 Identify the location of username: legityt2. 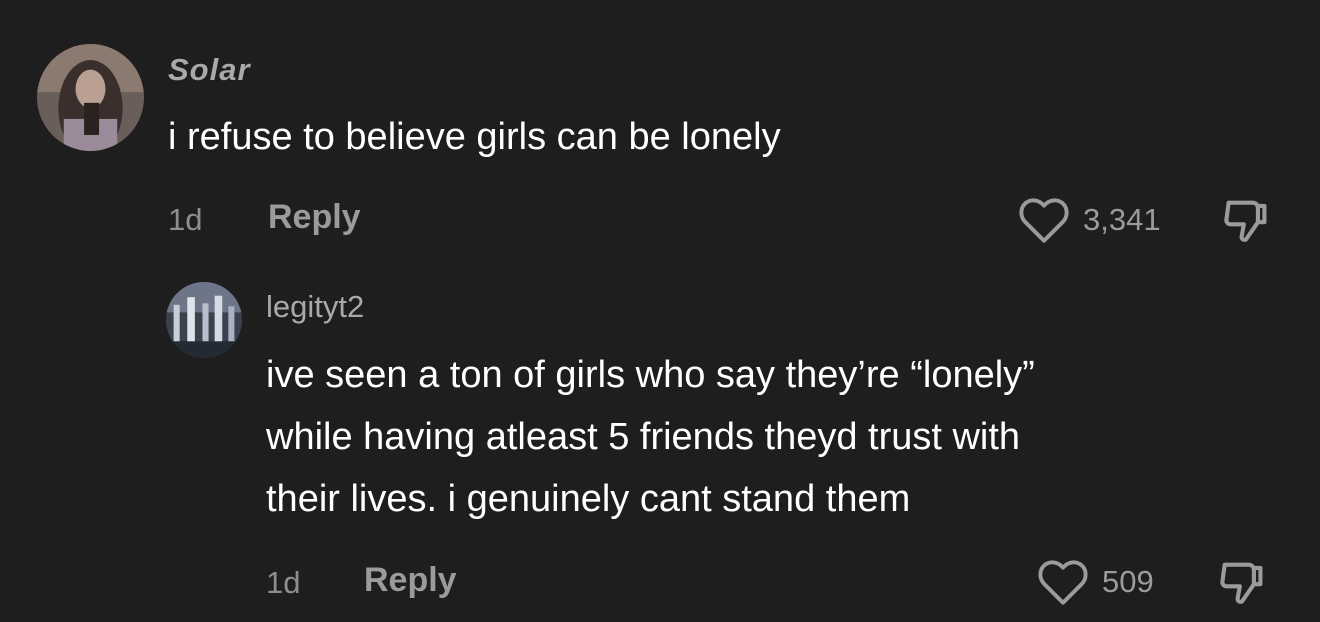
(315, 307).